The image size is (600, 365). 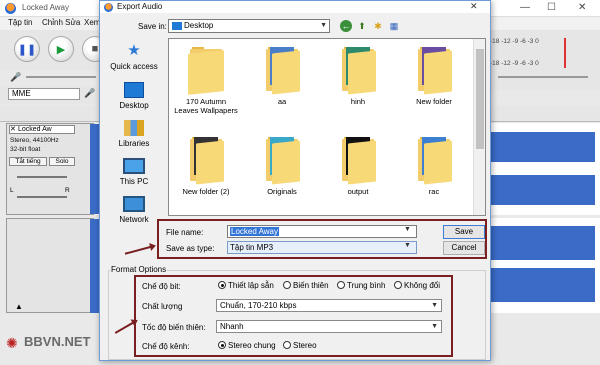 What do you see at coordinates (166, 346) in the screenshot?
I see `channel-mode-label: Chế độ kênh:` at bounding box center [166, 346].